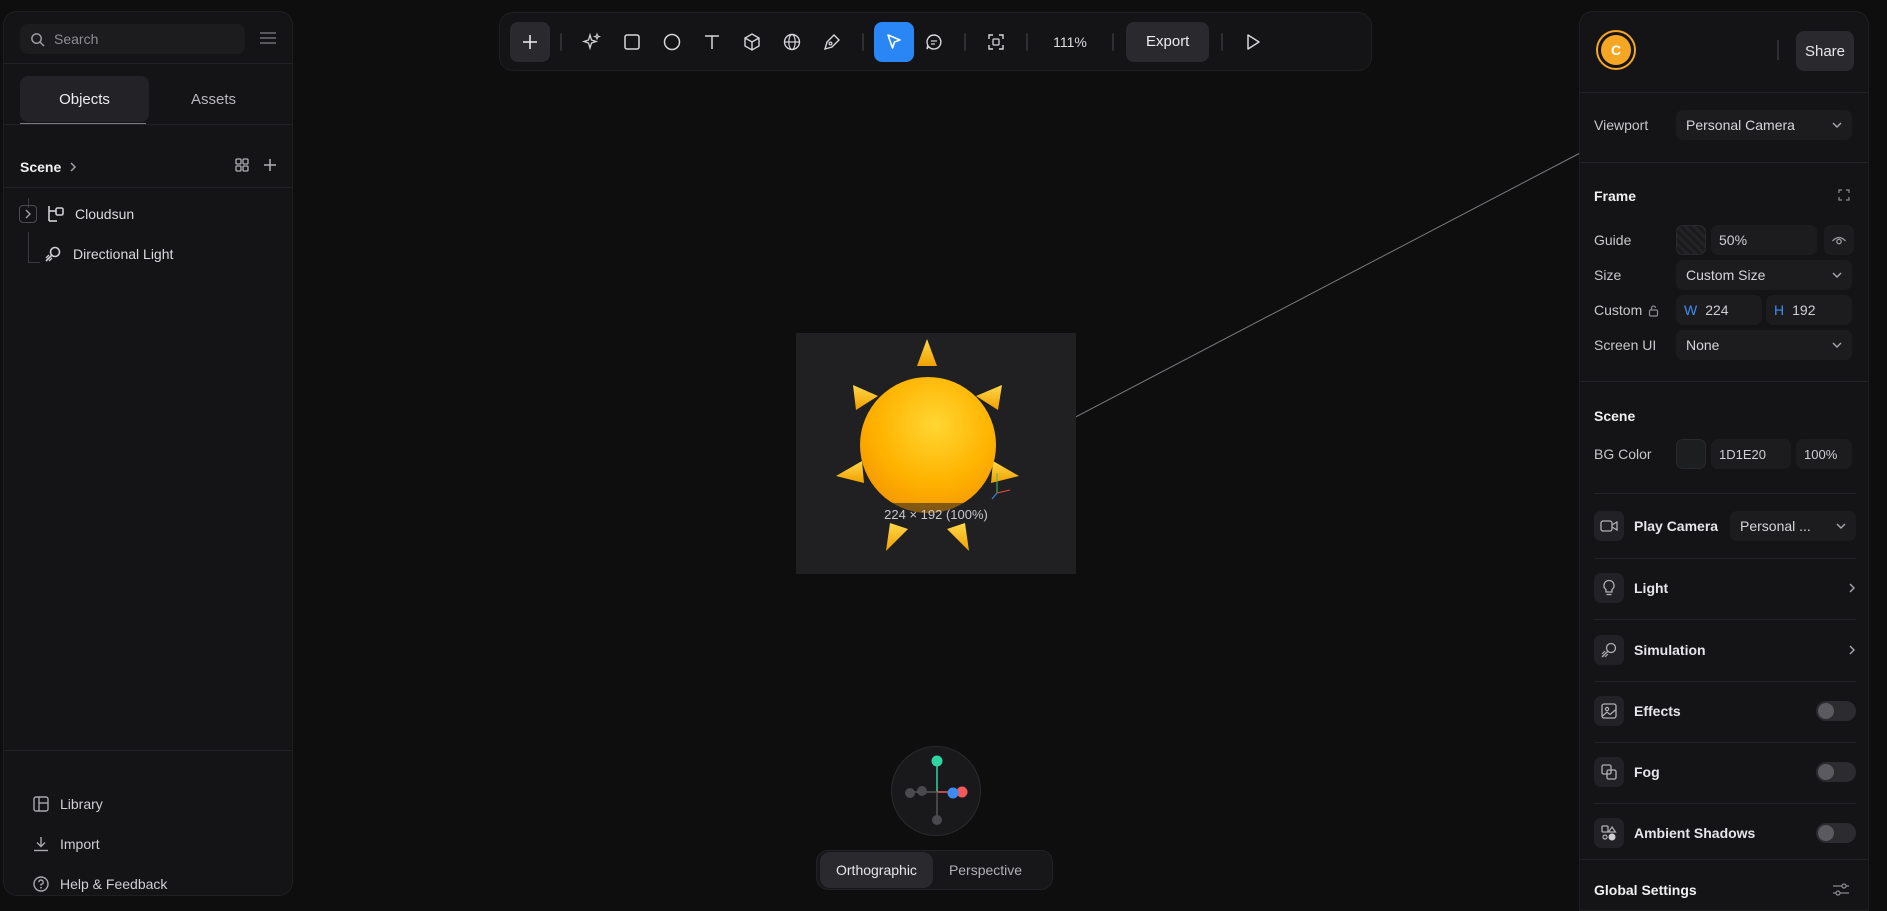 The width and height of the screenshot is (1887, 911). Describe the element at coordinates (1836, 833) in the screenshot. I see `ambient-shadows-toggle` at that location.